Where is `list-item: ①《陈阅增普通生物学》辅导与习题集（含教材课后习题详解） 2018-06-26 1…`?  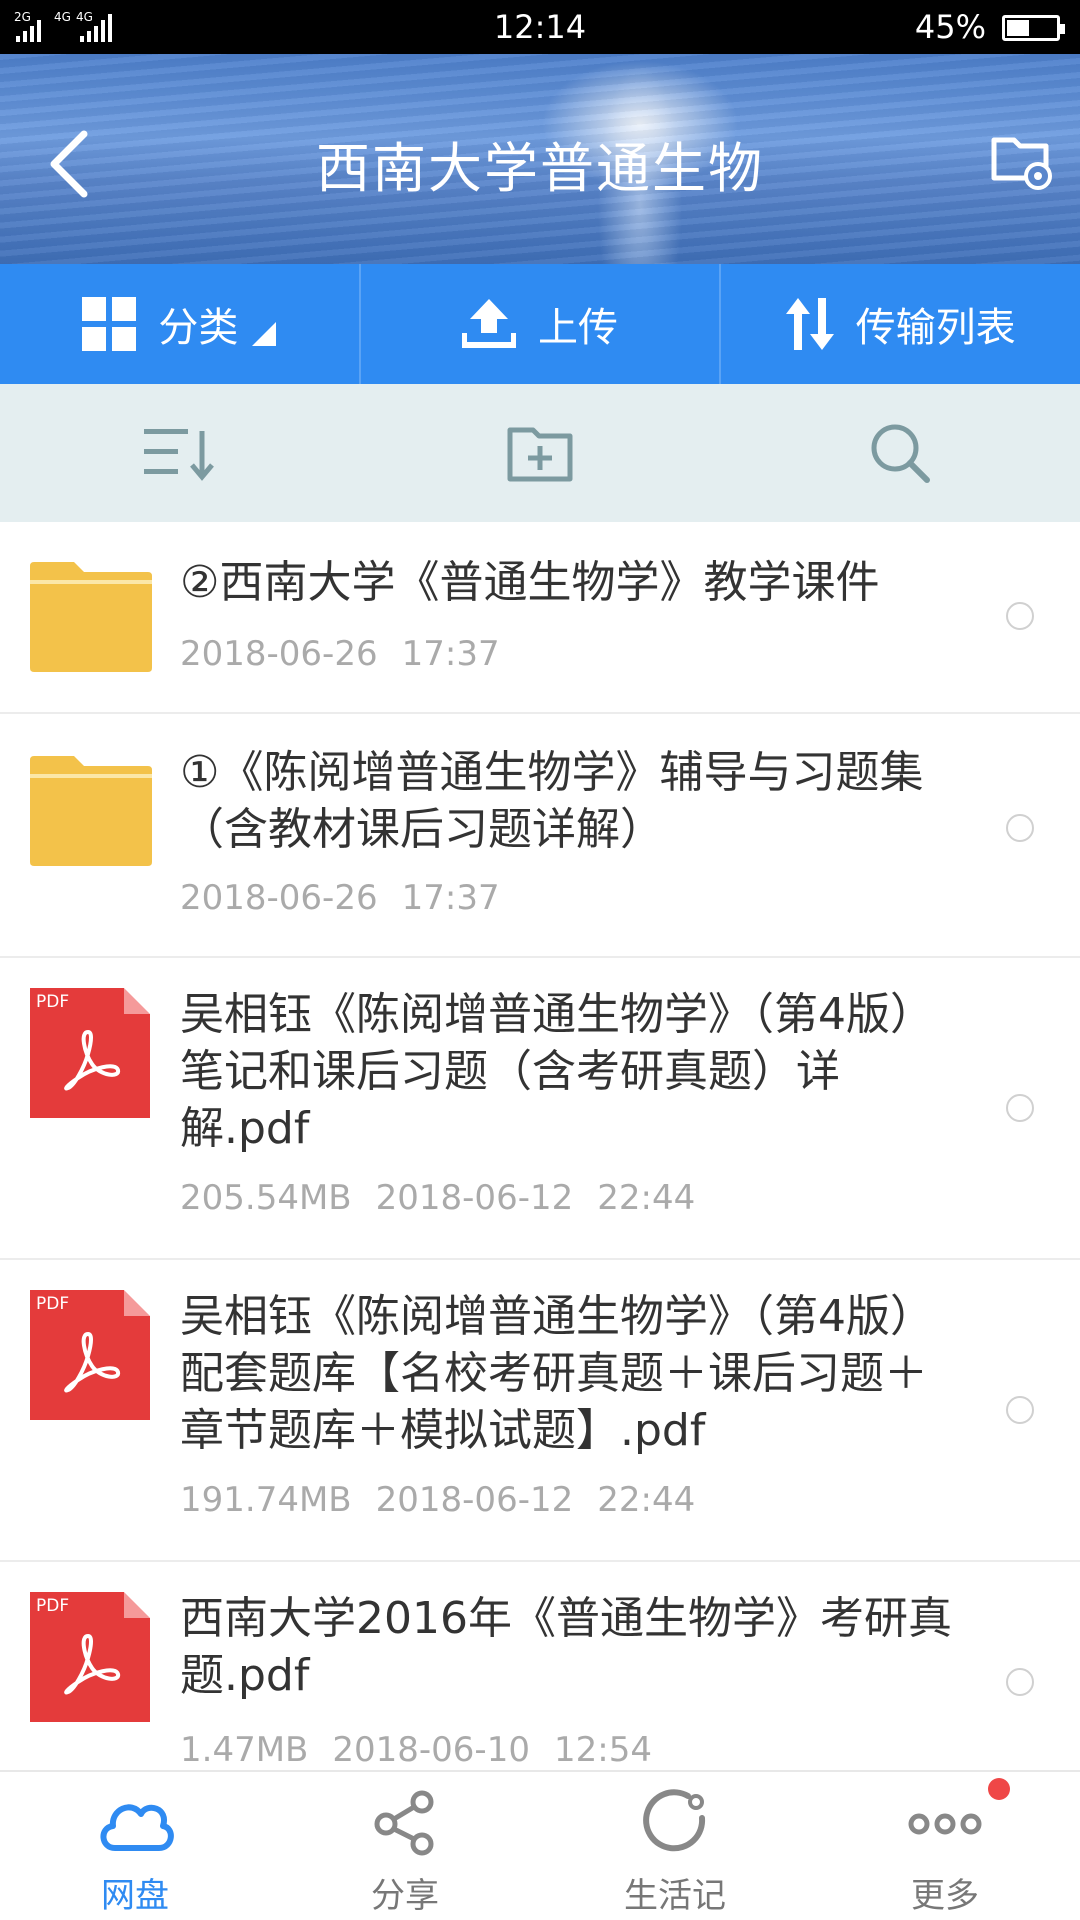
list-item: ①《陈阅增普通生物学》辅导与习题集（含教材课后习题详解） 2018-06-26 1… is located at coordinates (540, 836).